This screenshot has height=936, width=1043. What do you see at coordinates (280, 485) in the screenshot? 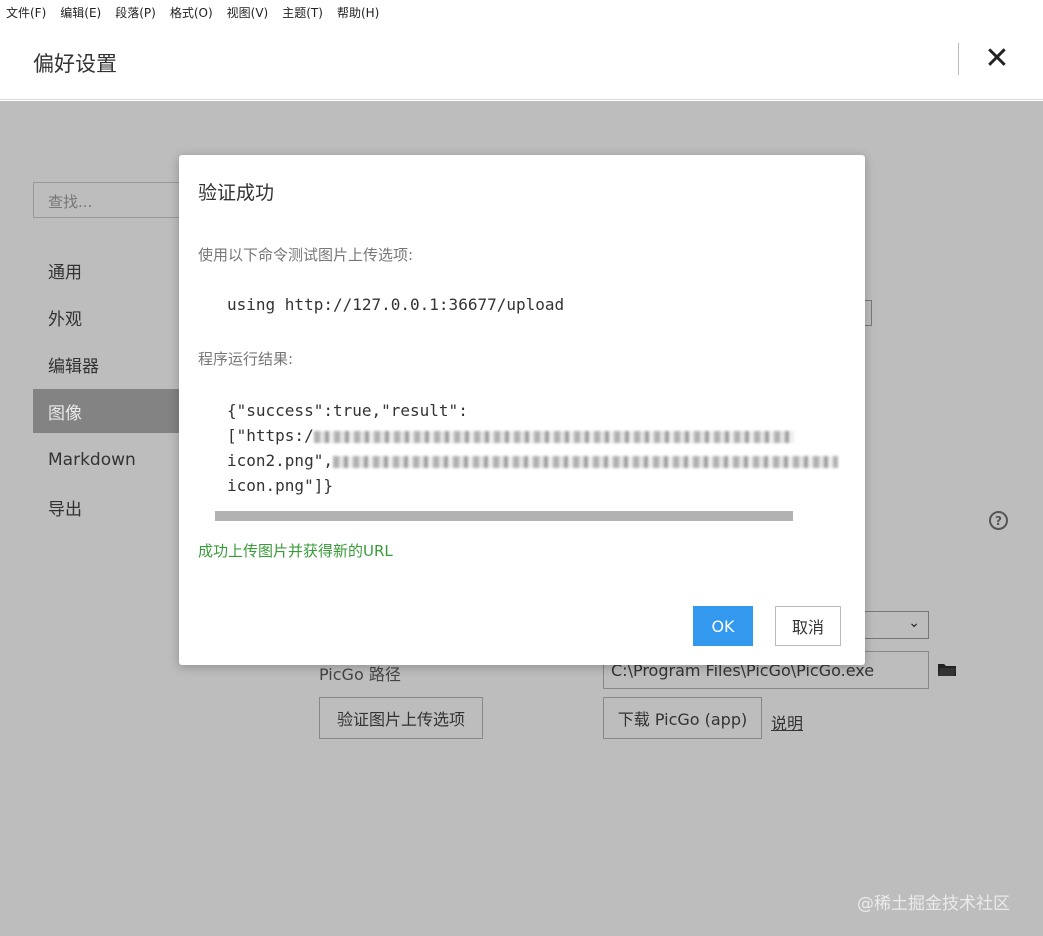
I see `result-line: icon.png"]}` at bounding box center [280, 485].